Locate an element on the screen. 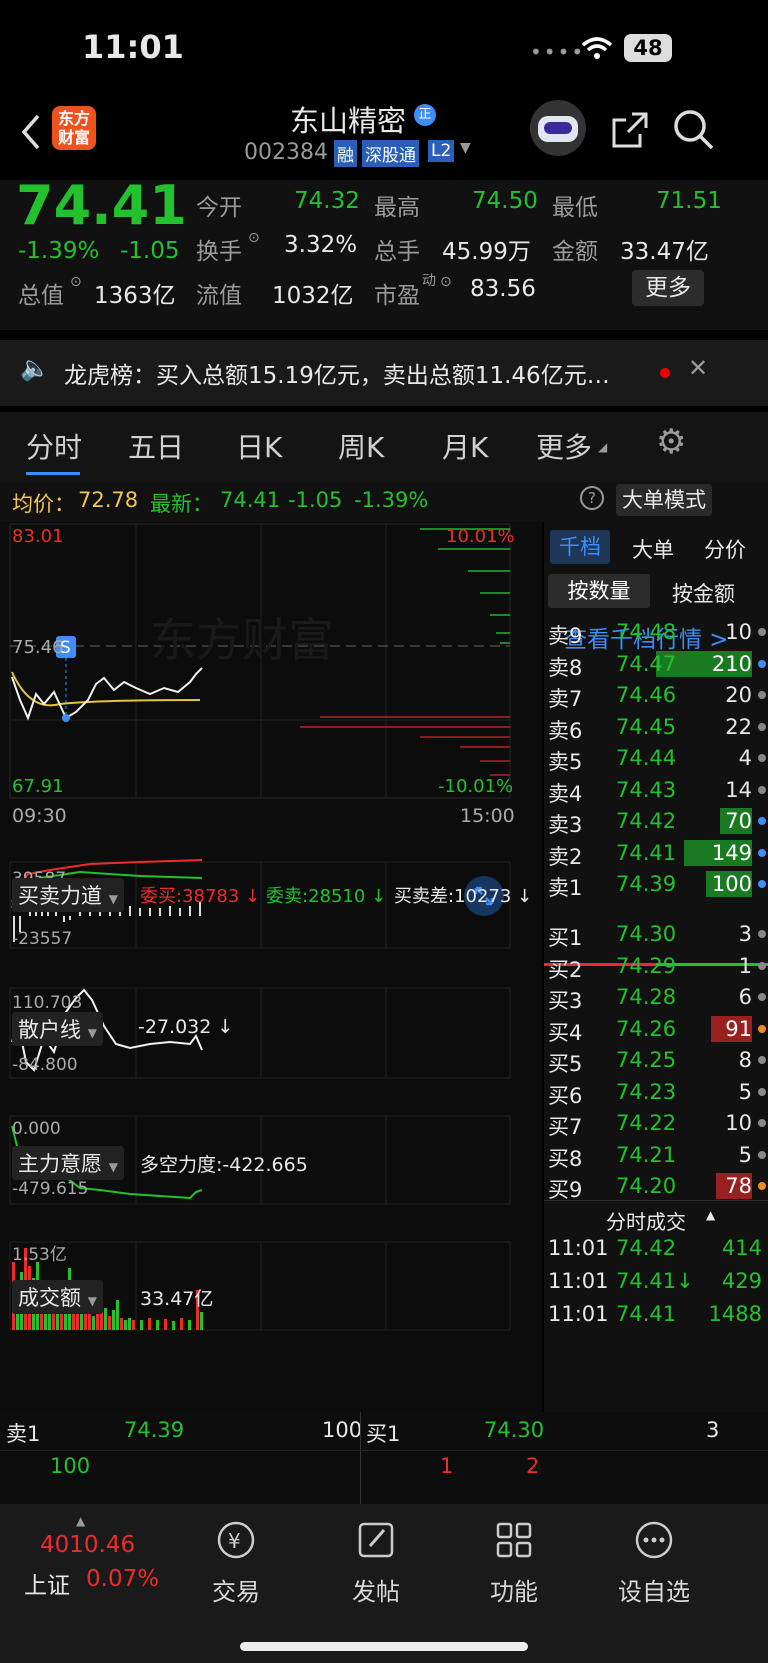  tab-big-order: 大单 is located at coordinates (653, 549).